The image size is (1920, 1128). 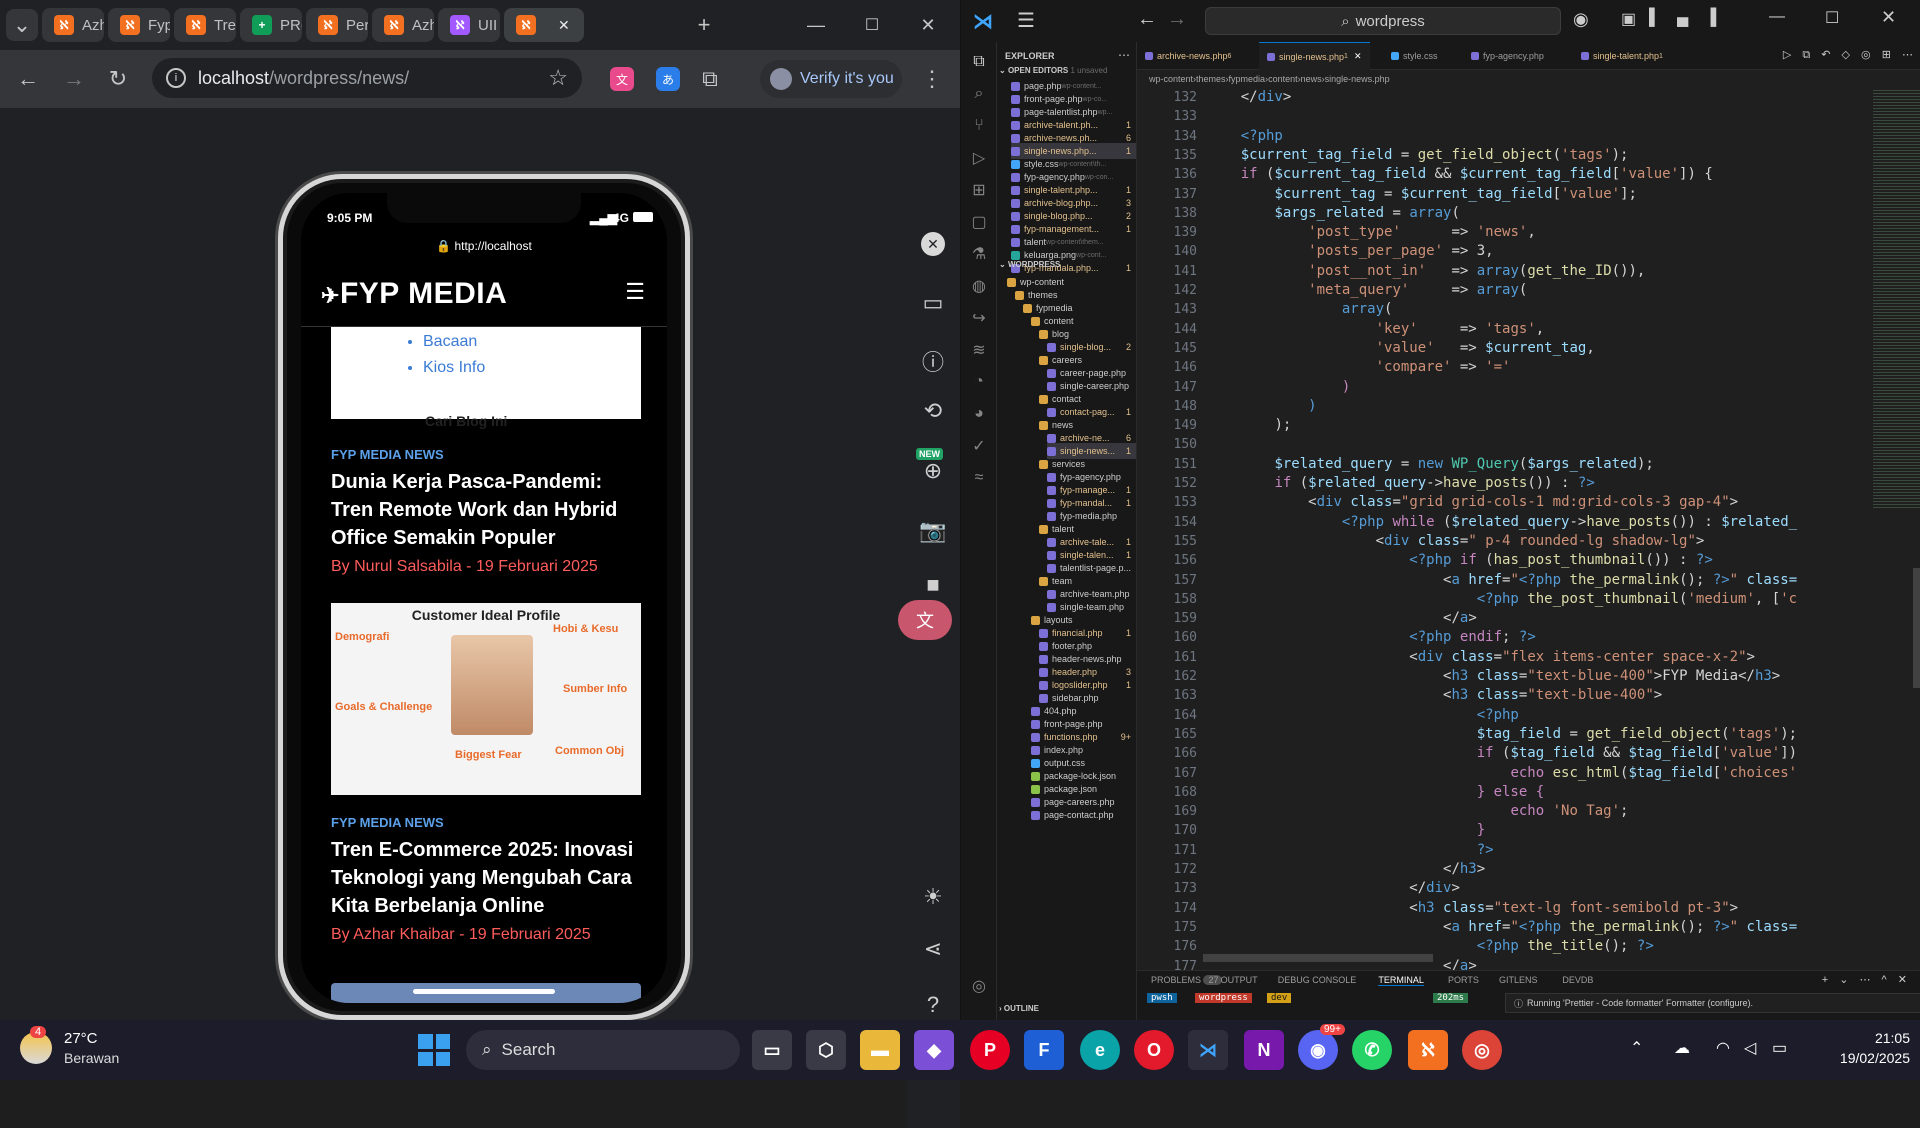 I want to click on breadcrumb-item: news, so click(x=1311, y=79).